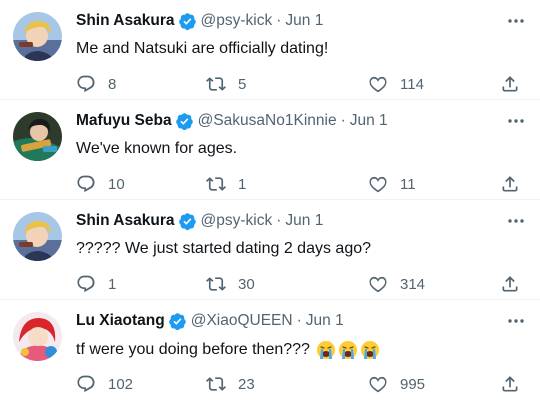  What do you see at coordinates (96, 84) in the screenshot?
I see `reply-button: 8` at bounding box center [96, 84].